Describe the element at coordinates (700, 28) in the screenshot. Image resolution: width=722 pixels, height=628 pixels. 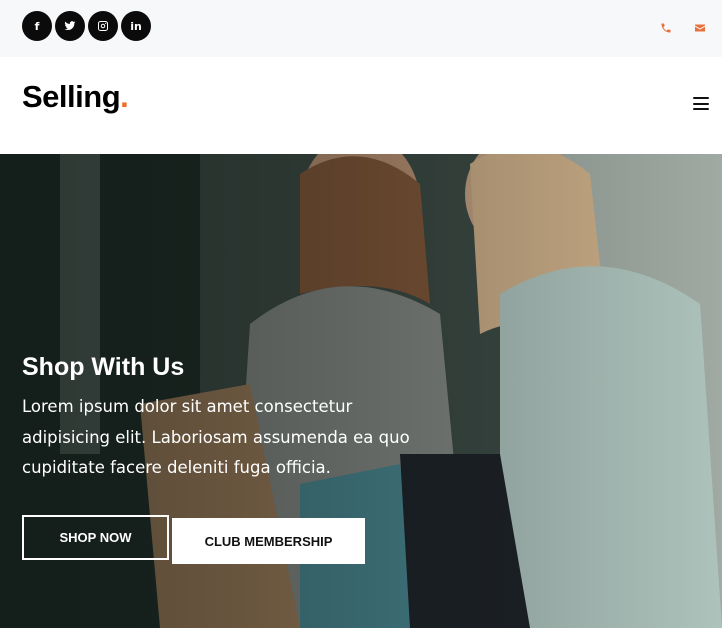
I see `envelope-icon` at that location.